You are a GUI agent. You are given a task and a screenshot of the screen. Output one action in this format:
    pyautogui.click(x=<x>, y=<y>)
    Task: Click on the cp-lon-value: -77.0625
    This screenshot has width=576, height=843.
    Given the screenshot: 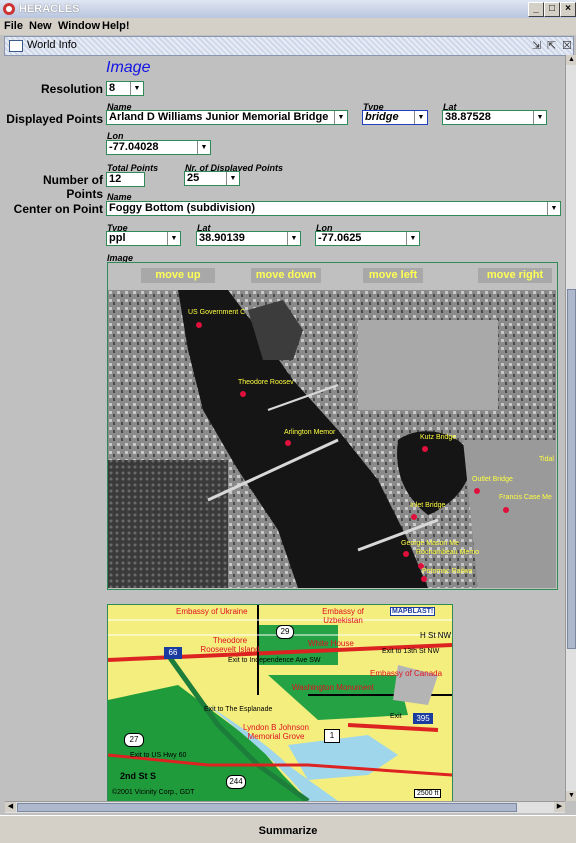 What is the action you would take?
    pyautogui.click(x=340, y=238)
    